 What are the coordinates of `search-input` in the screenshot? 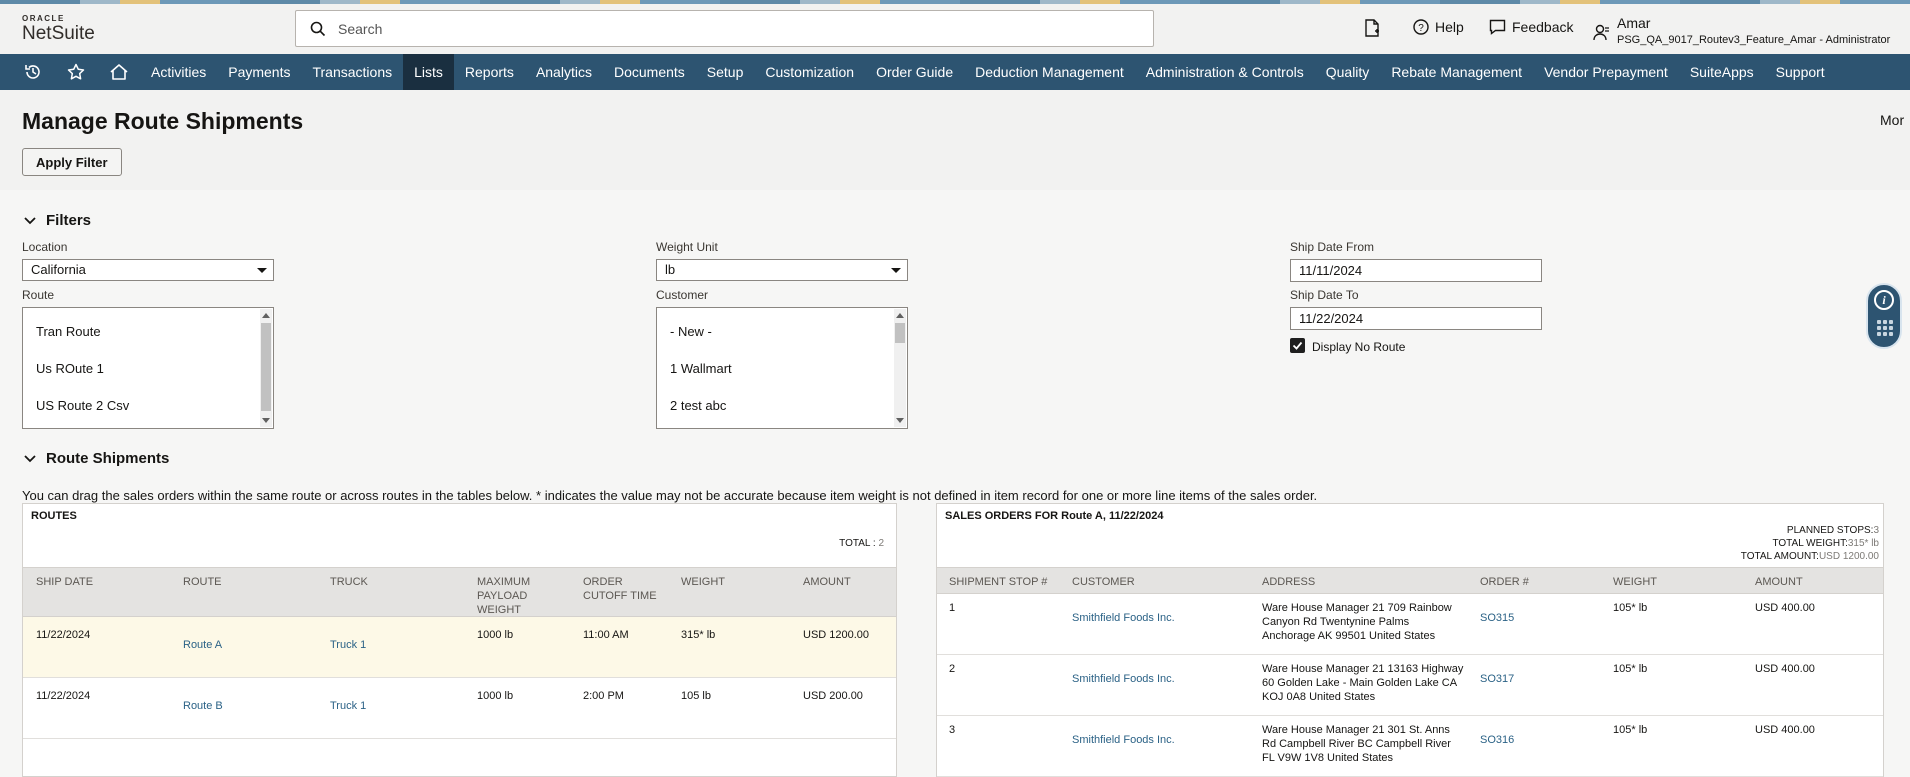 It's located at (728, 29).